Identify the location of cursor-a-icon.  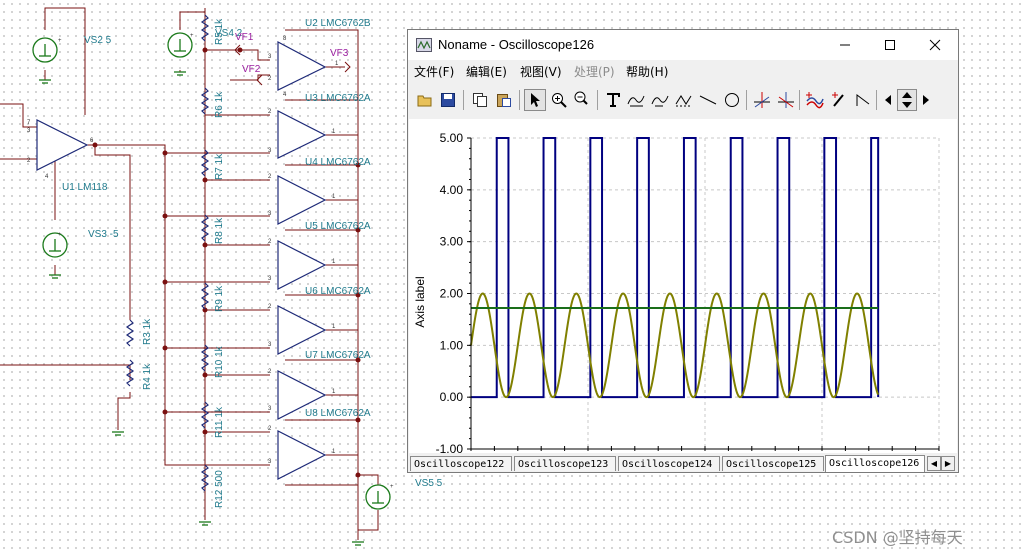
(762, 100).